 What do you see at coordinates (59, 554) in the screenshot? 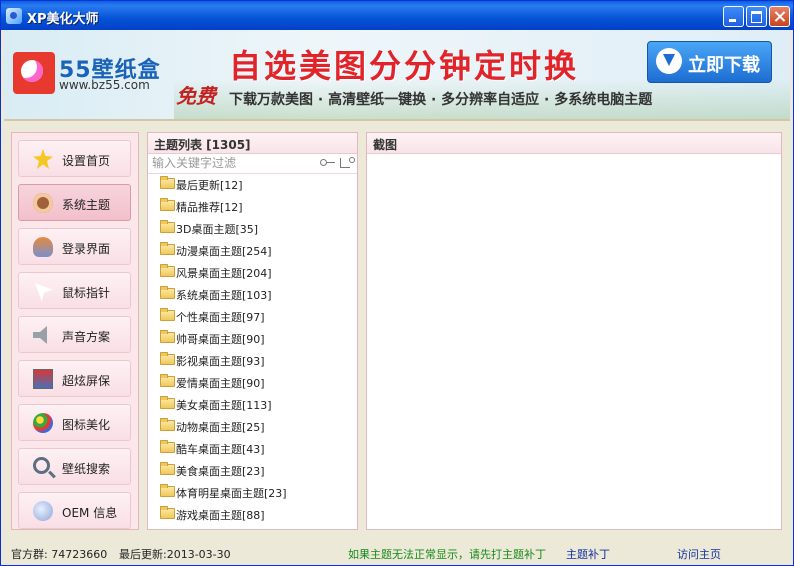
I see `official-group: 官方群: 74723660` at bounding box center [59, 554].